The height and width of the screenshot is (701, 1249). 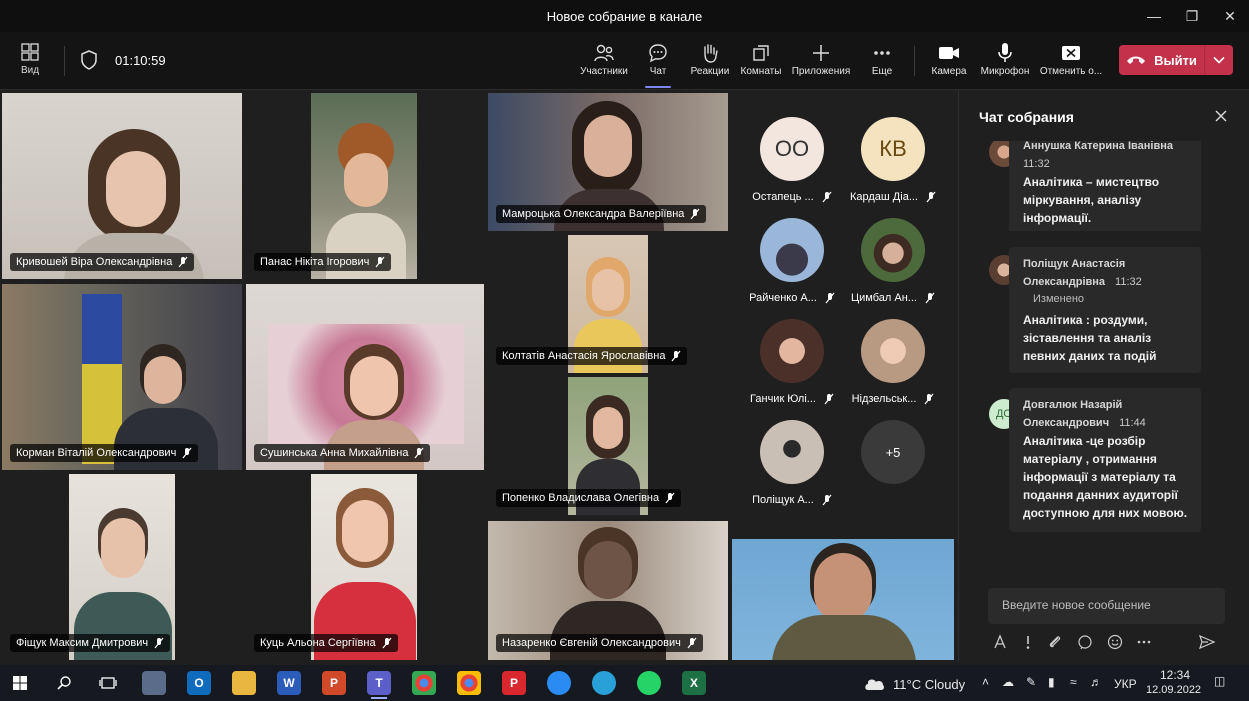 What do you see at coordinates (1125, 684) in the screenshot?
I see `language-indicator: УКР` at bounding box center [1125, 684].